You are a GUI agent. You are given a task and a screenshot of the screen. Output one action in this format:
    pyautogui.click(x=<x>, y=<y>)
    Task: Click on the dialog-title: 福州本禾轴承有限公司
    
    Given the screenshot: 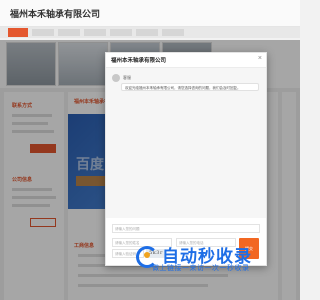 What is the action you would take?
    pyautogui.click(x=139, y=61)
    